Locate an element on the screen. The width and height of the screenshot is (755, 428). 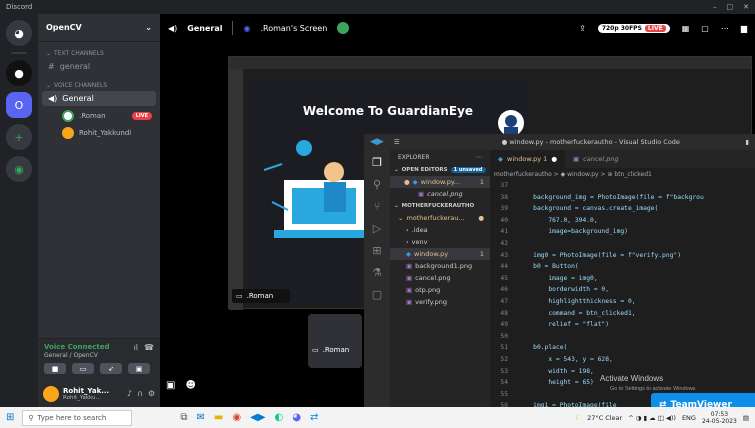
tree-folder-venv: › venv is located at coordinates (440, 242).